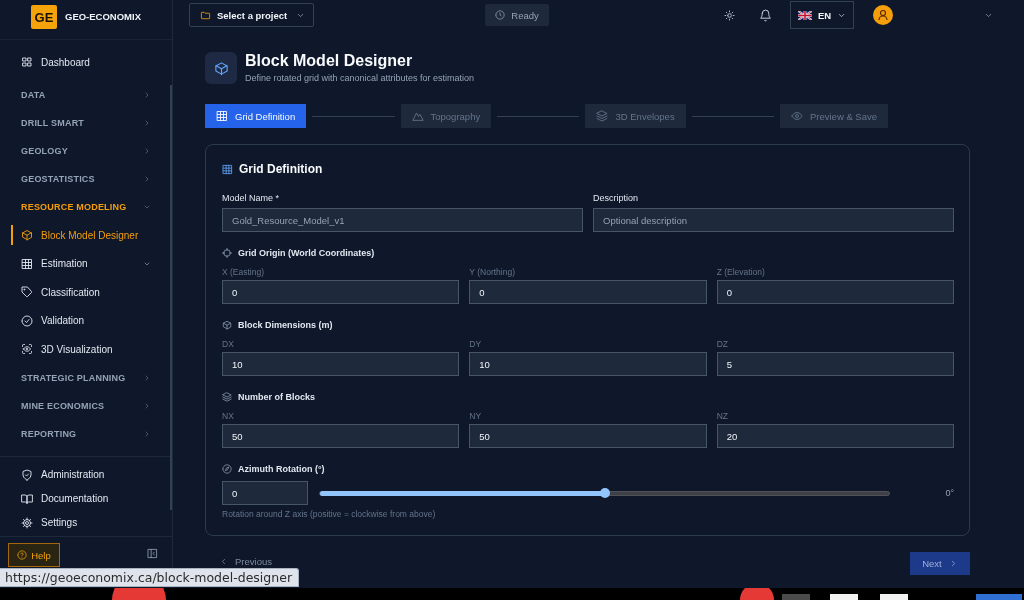 The height and width of the screenshot is (600, 1024). What do you see at coordinates (796, 116) in the screenshot?
I see `eye-icon` at bounding box center [796, 116].